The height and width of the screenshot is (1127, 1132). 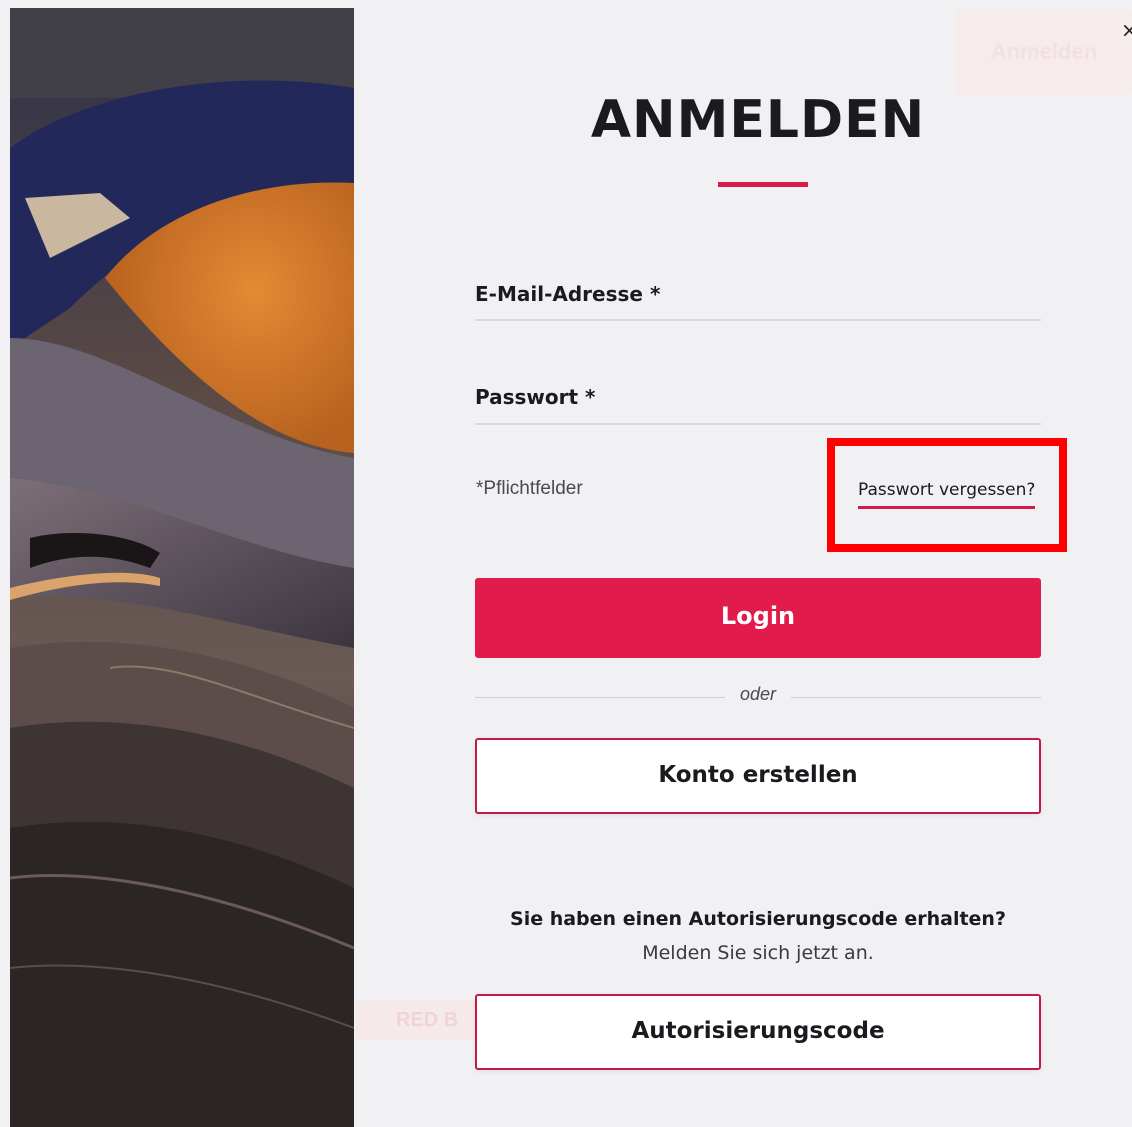 I want to click on background-login-button: Anmelden, so click(x=1044, y=52).